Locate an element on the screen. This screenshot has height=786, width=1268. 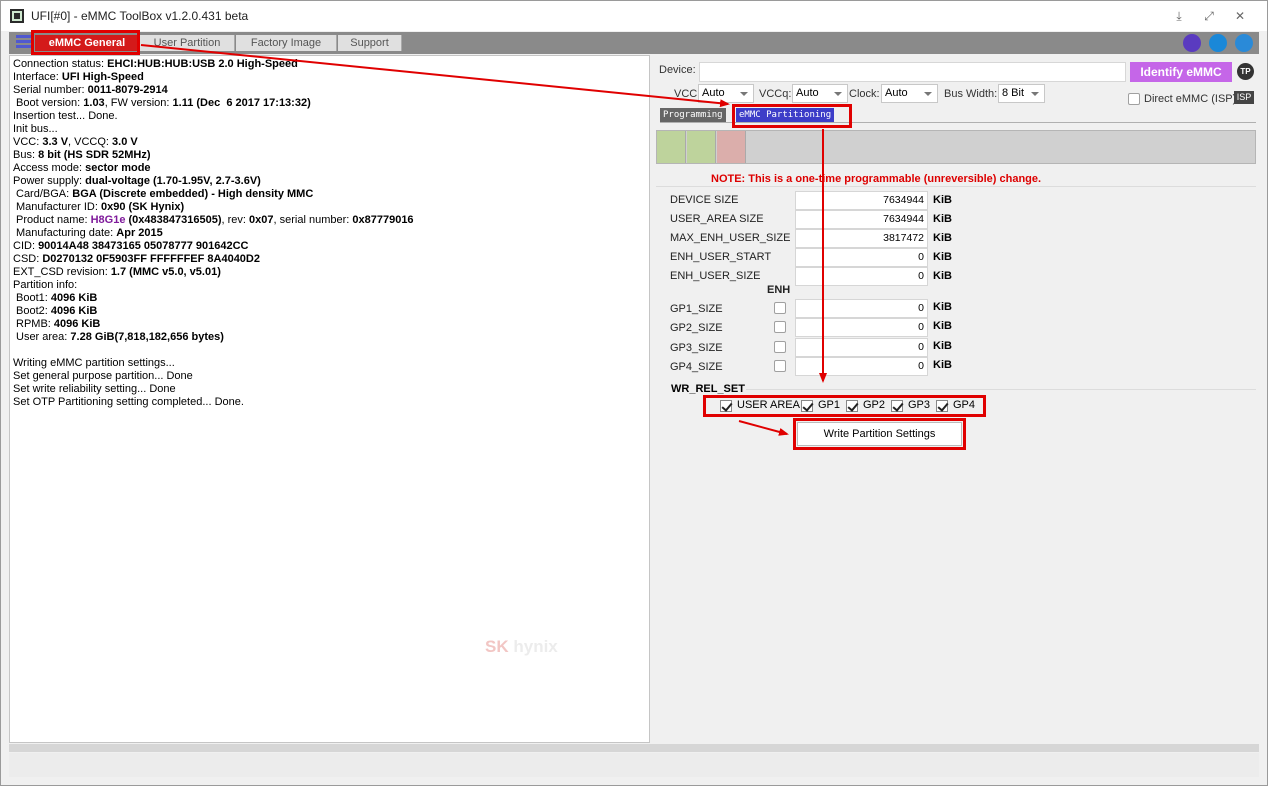
arrow-to-write-button is located at coordinates (763, 428).